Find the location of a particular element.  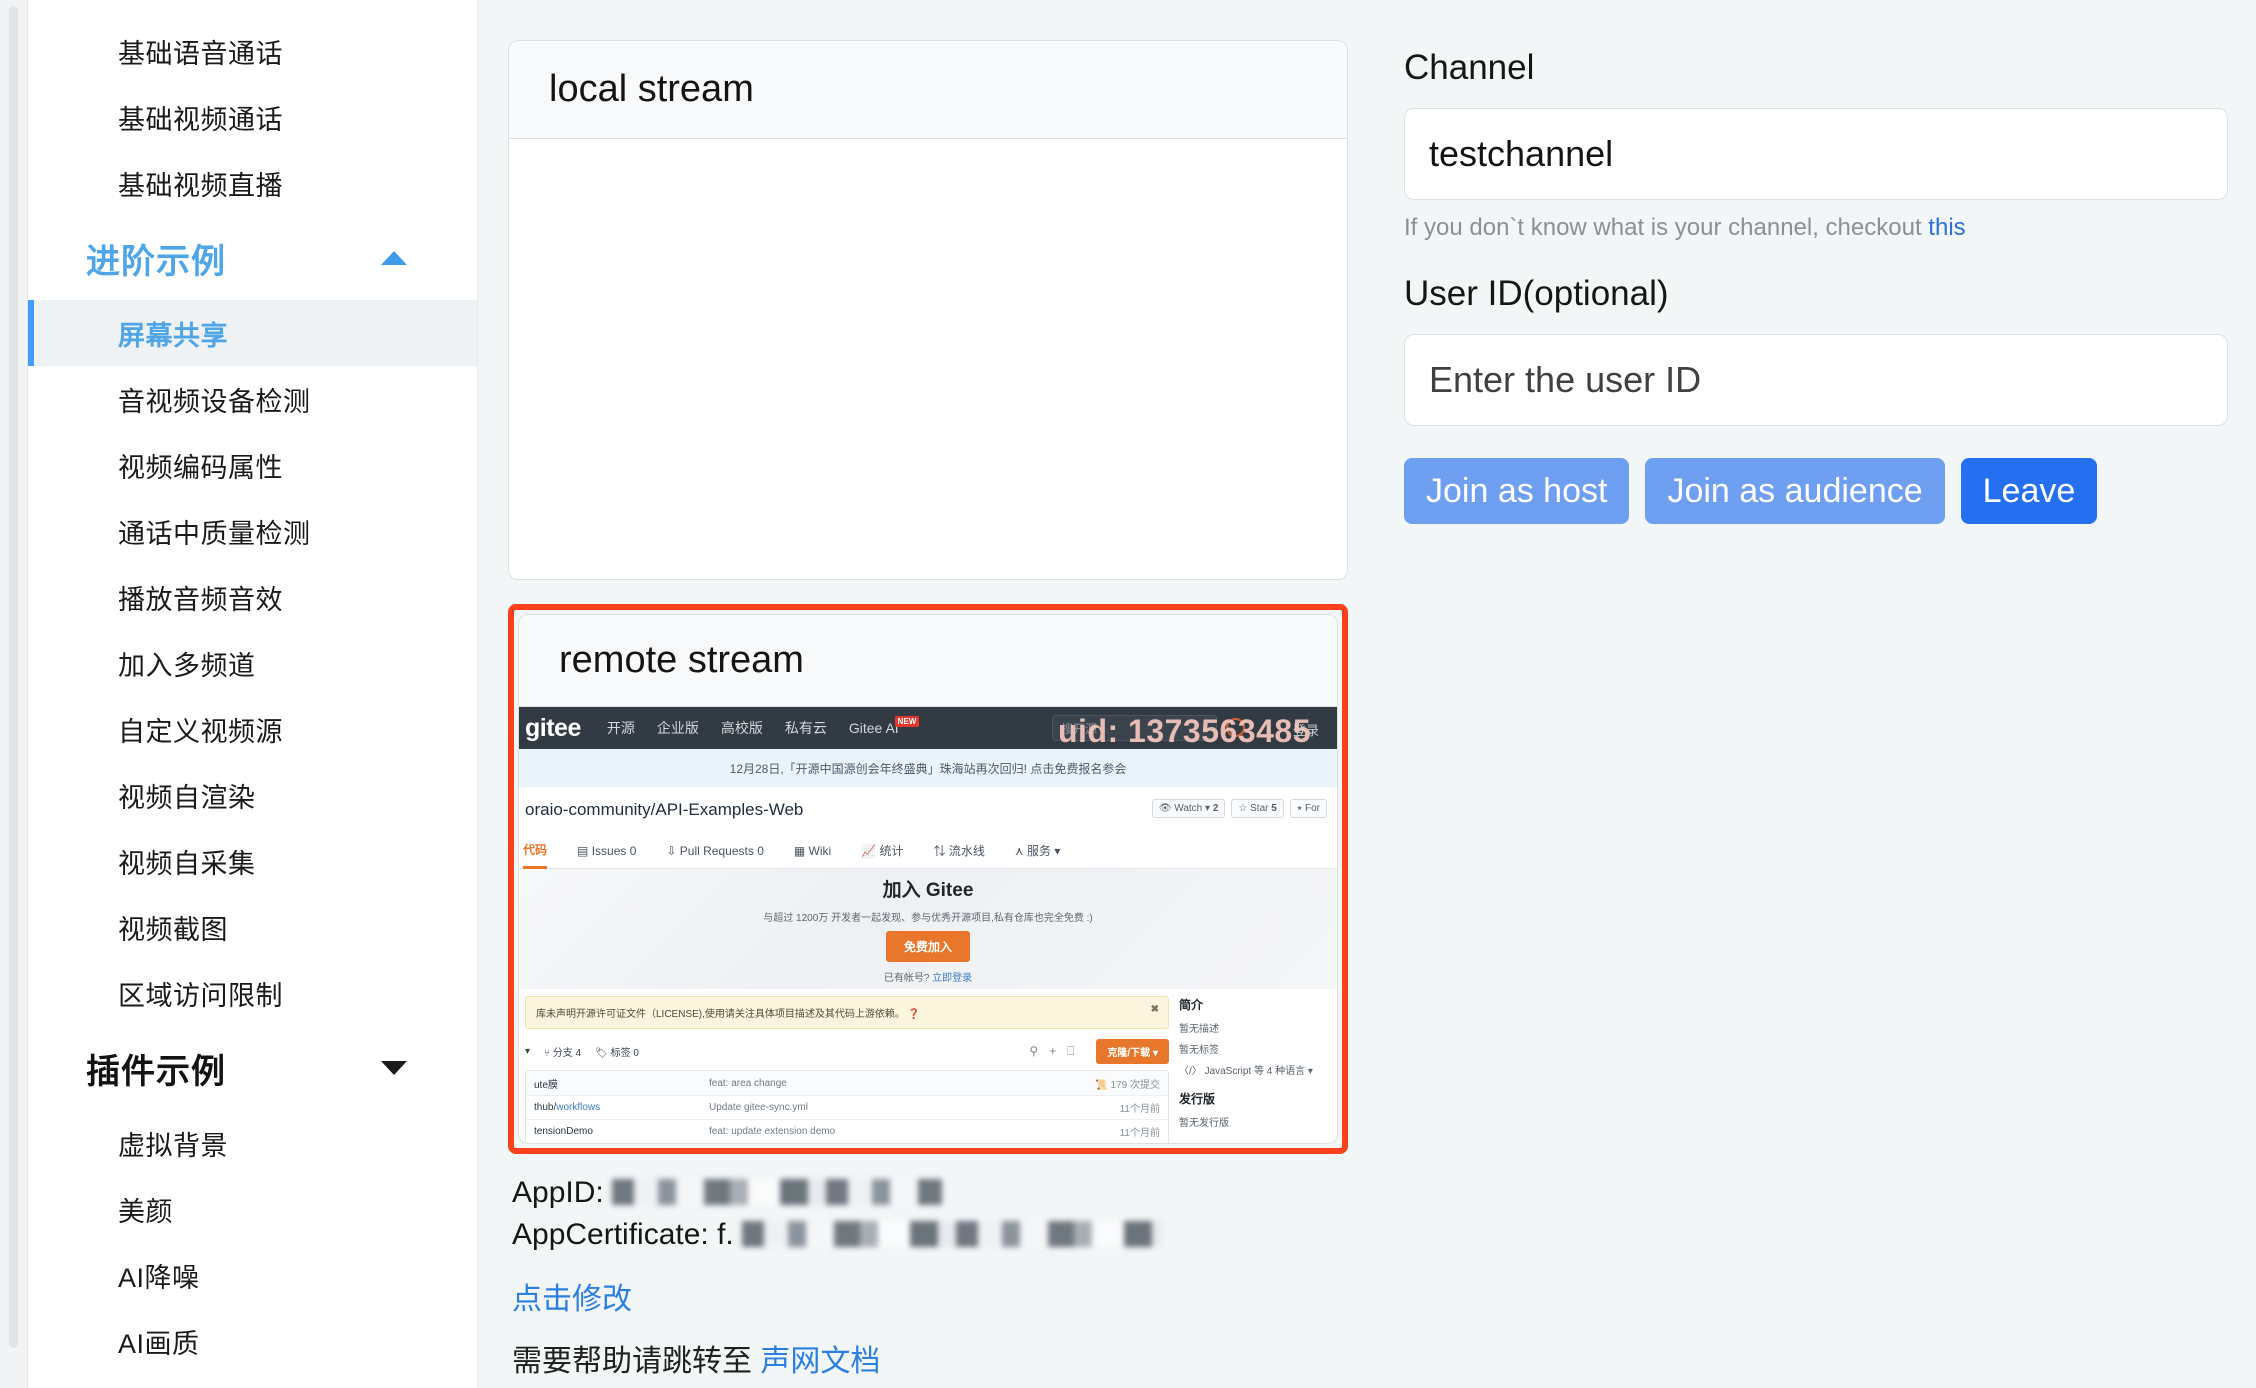

sidebar-item-call-quality-test: 通话中质量检测 is located at coordinates (252, 531).